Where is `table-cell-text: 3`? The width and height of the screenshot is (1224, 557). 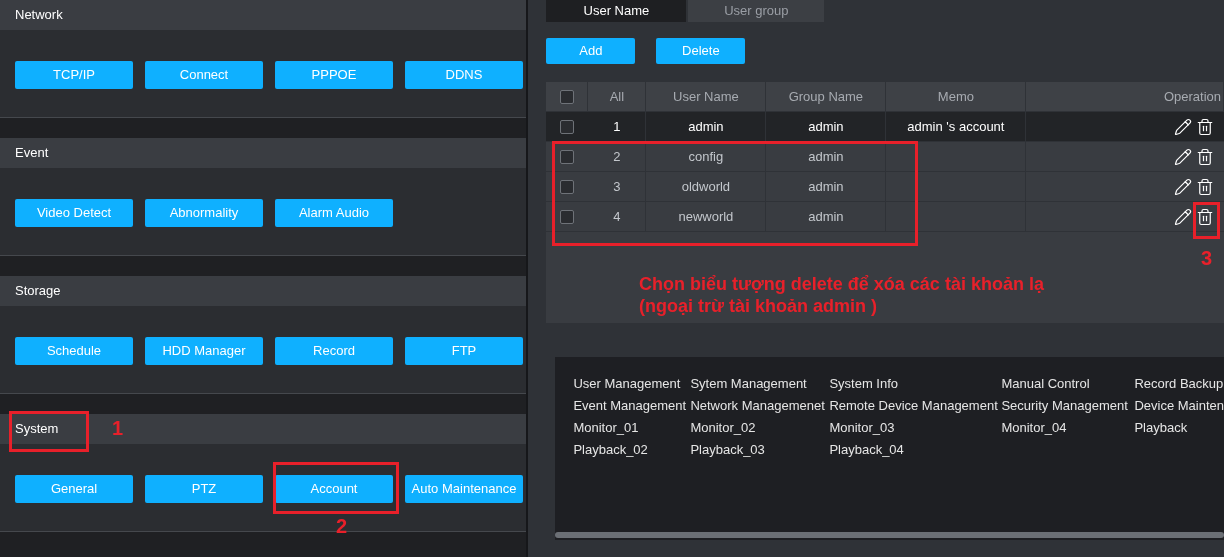 table-cell-text: 3 is located at coordinates (617, 186).